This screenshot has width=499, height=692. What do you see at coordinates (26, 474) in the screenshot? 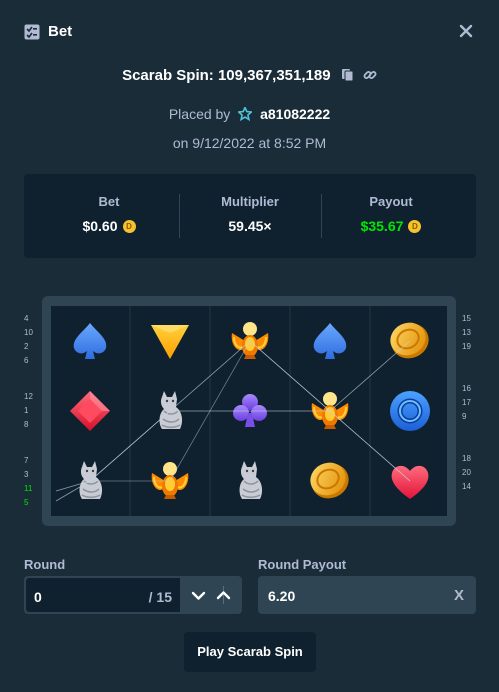
I see `line-number: 3` at bounding box center [26, 474].